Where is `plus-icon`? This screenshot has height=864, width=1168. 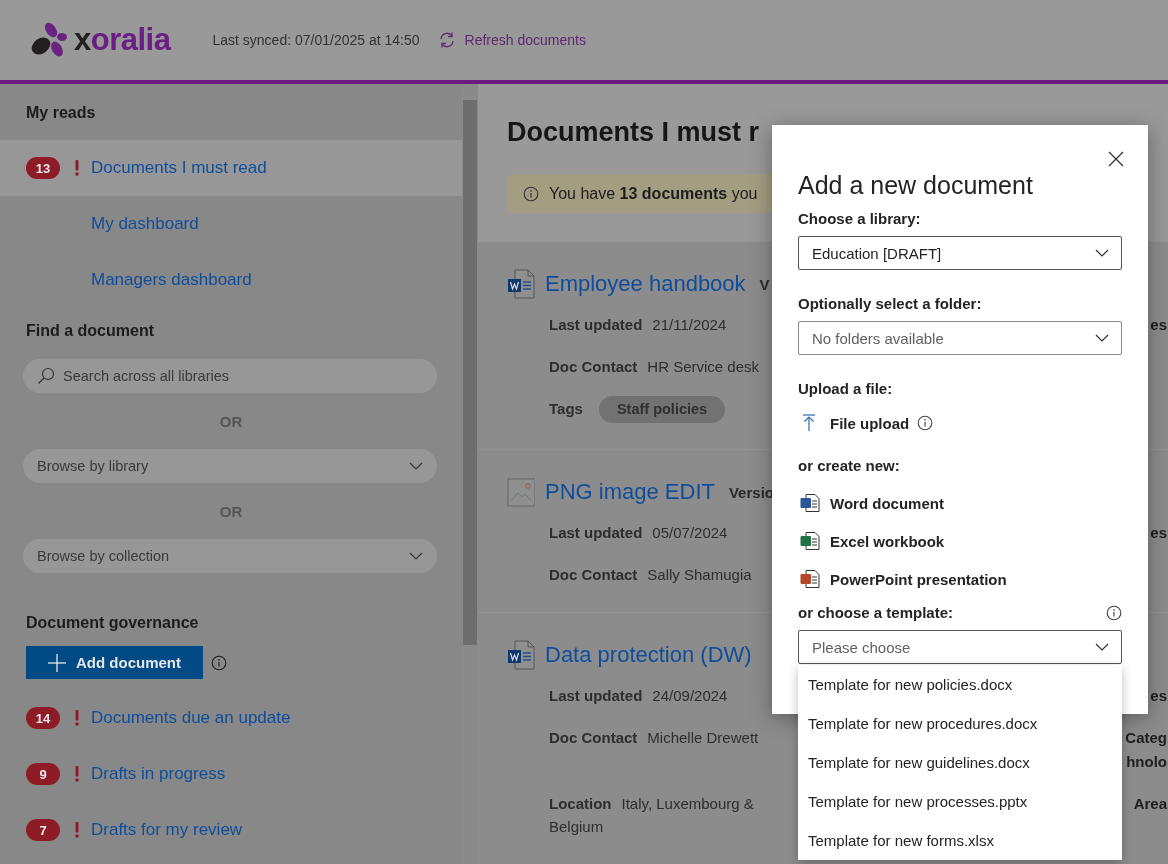 plus-icon is located at coordinates (57, 662).